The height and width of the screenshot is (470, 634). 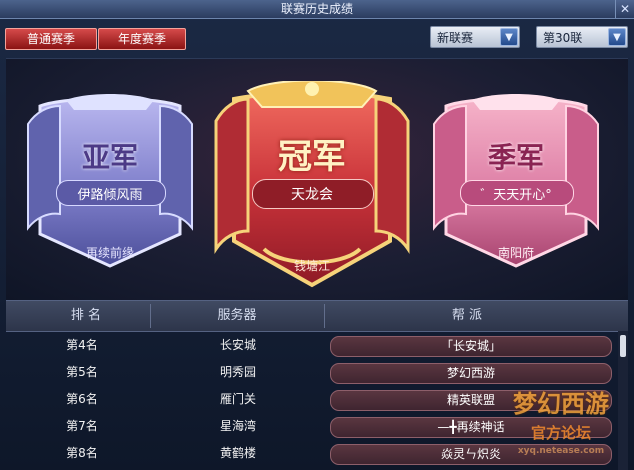 I want to click on first-team-name: 天龙会, so click(x=312, y=195).